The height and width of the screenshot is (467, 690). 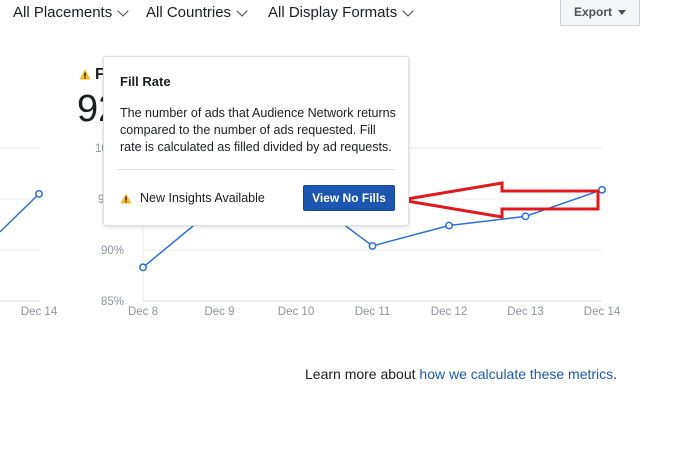 What do you see at coordinates (296, 312) in the screenshot?
I see `x-tick-label: Dec 10` at bounding box center [296, 312].